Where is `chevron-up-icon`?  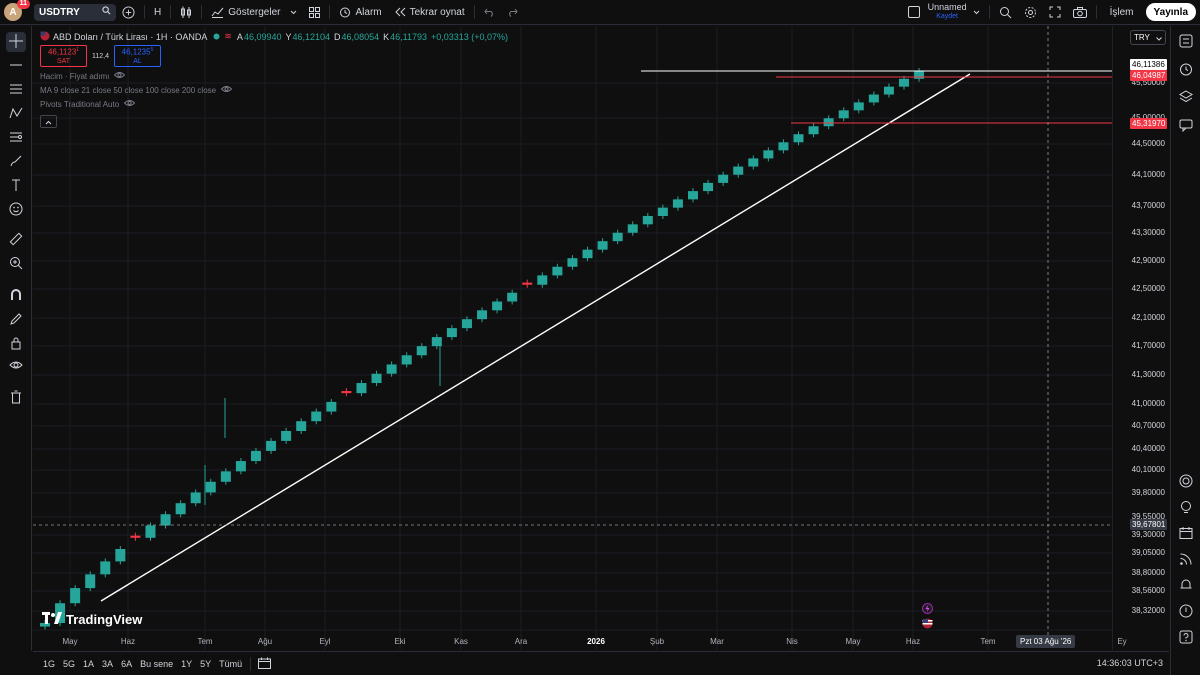
chevron-up-icon is located at coordinates (48, 122).